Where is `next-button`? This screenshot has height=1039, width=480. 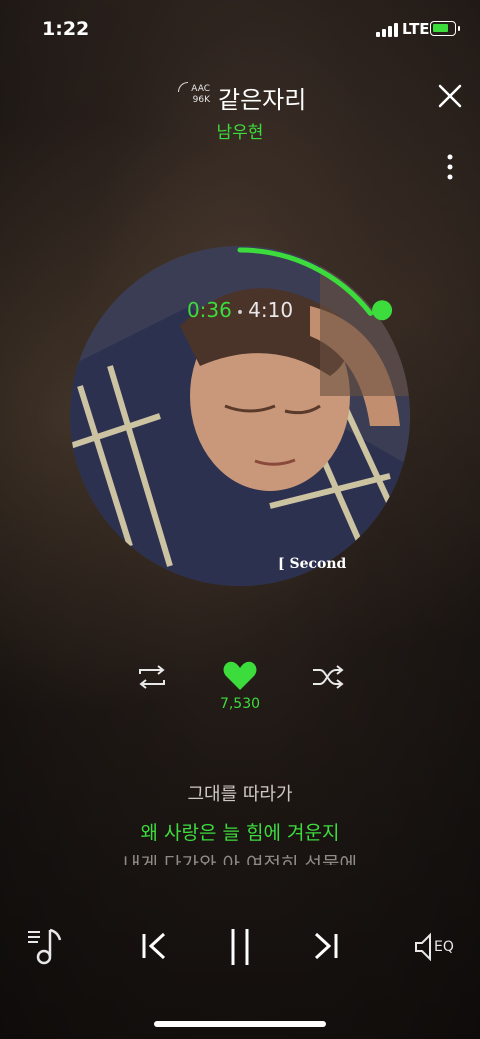 next-button is located at coordinates (327, 946).